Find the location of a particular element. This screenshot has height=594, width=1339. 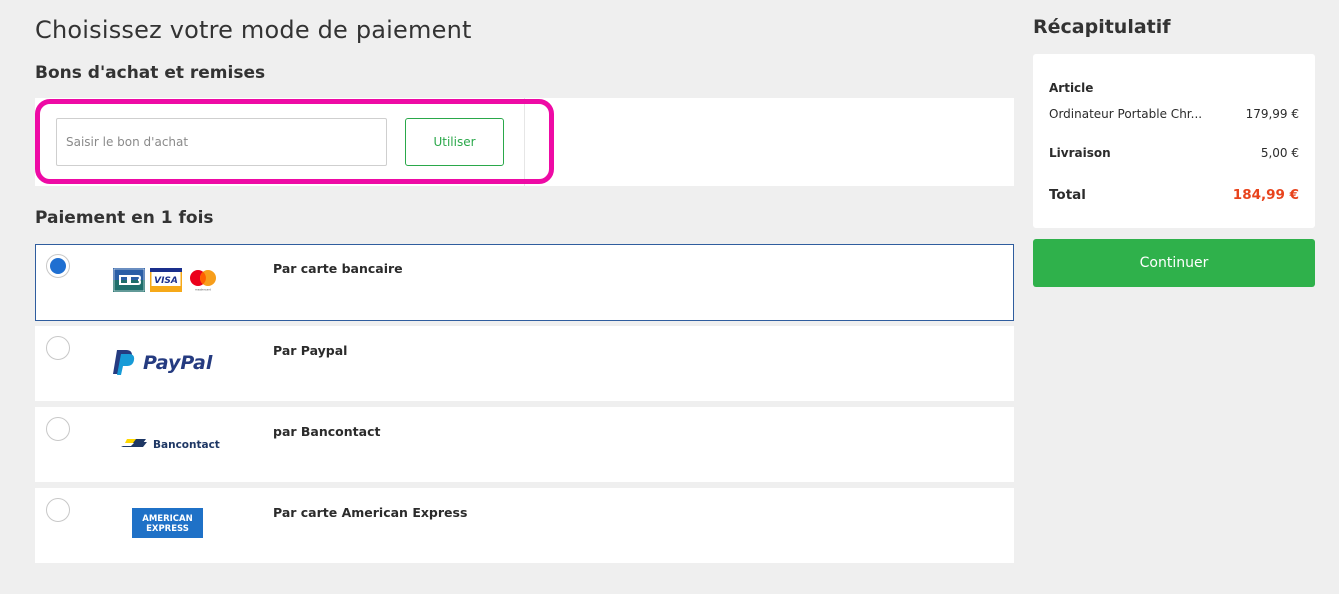

mastercard-icon: mastercard is located at coordinates (203, 281).